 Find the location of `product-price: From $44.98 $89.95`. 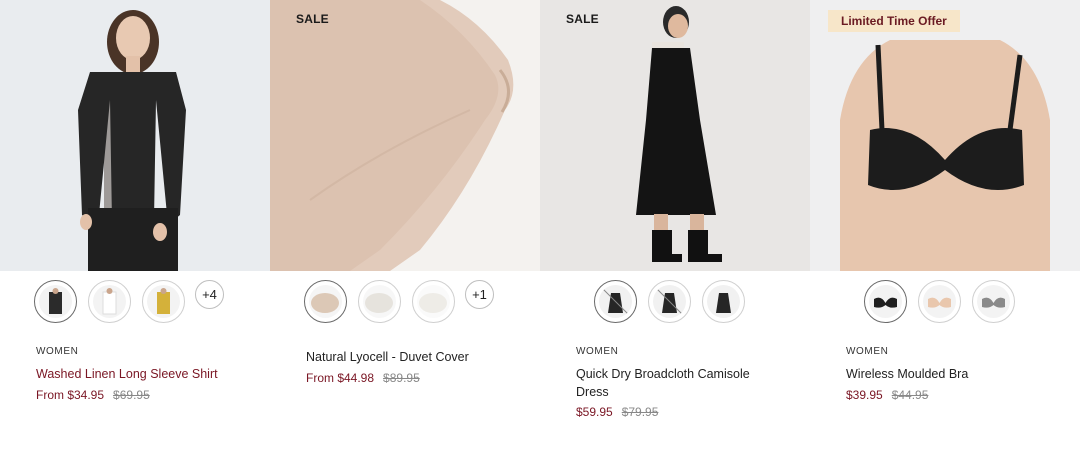

product-price: From $44.98 $89.95 is located at coordinates (363, 378).